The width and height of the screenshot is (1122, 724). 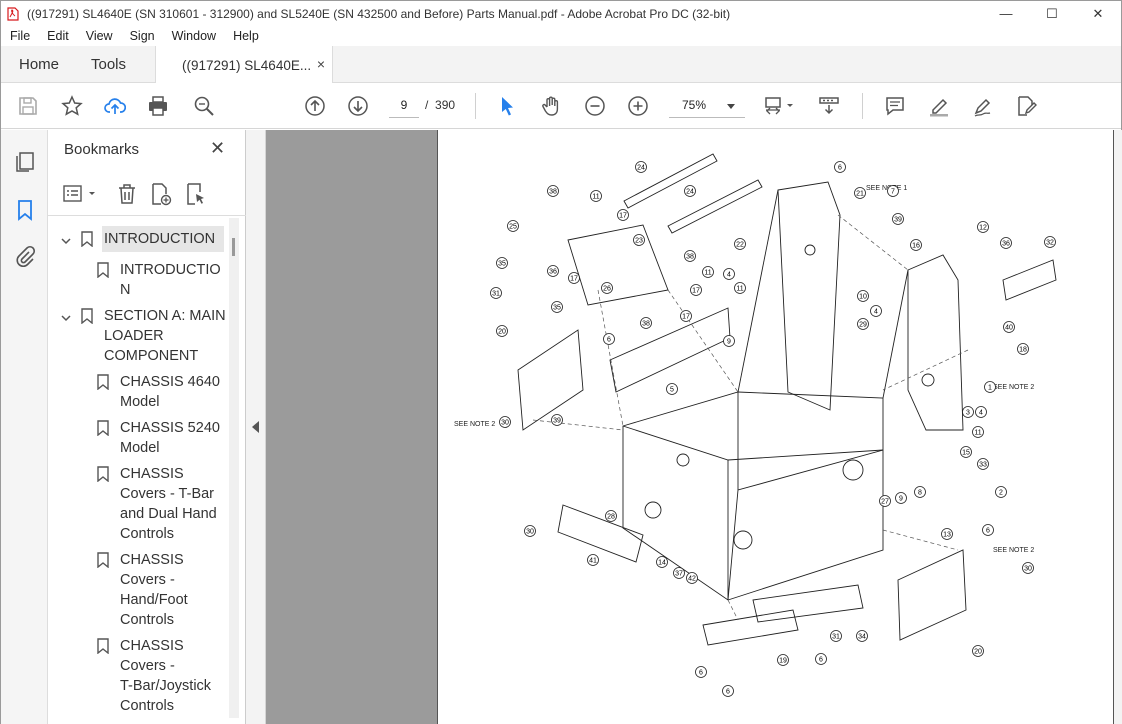 What do you see at coordinates (690, 192) in the screenshot?
I see `callout-label: 24` at bounding box center [690, 192].